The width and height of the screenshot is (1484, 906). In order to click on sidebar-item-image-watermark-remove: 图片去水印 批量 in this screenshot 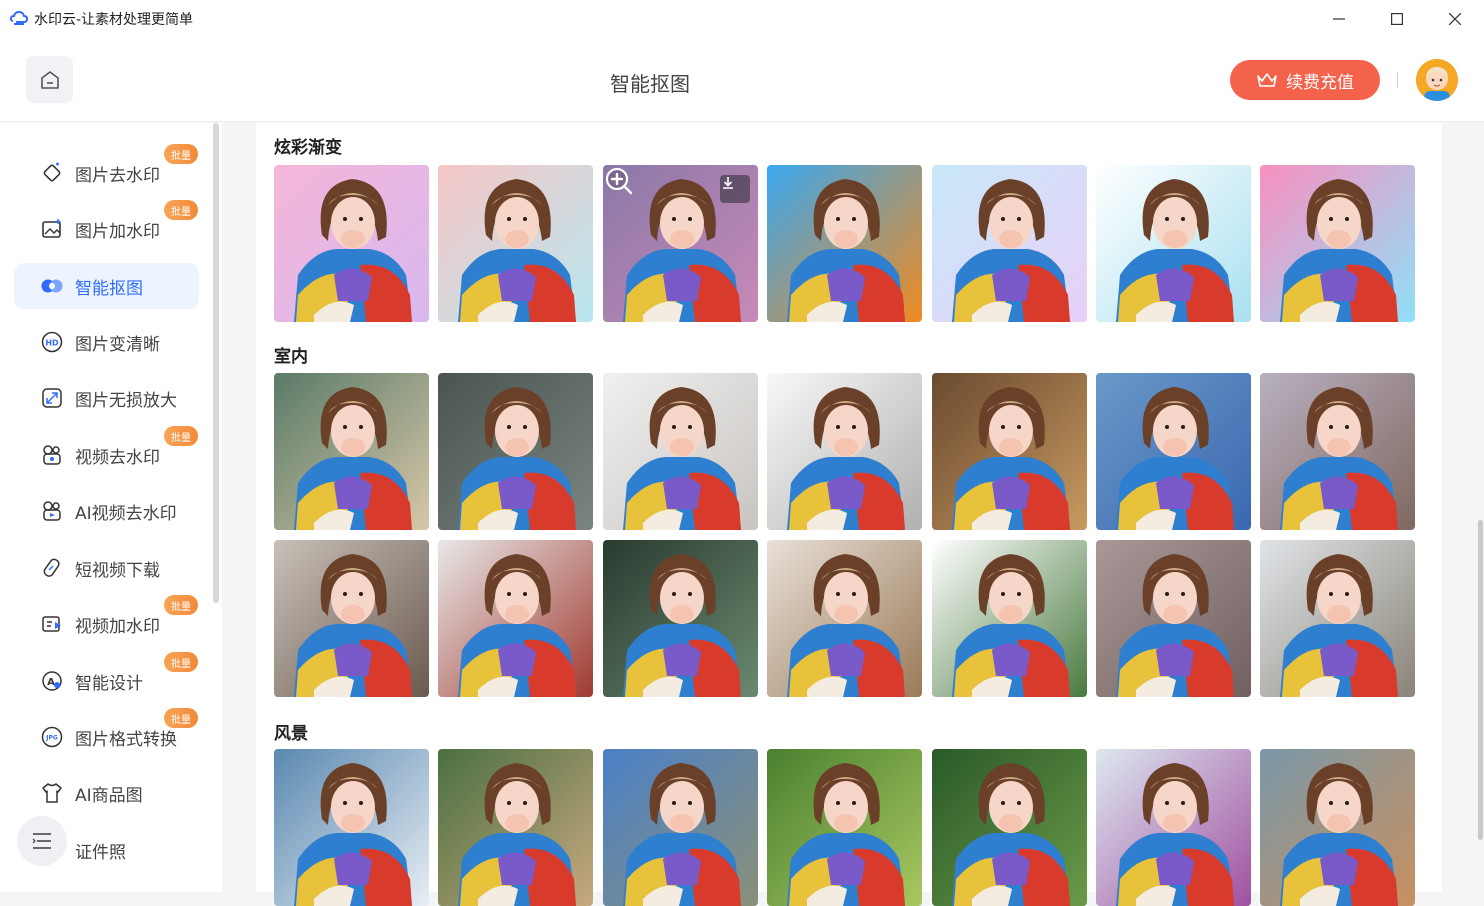, I will do `click(106, 170)`.